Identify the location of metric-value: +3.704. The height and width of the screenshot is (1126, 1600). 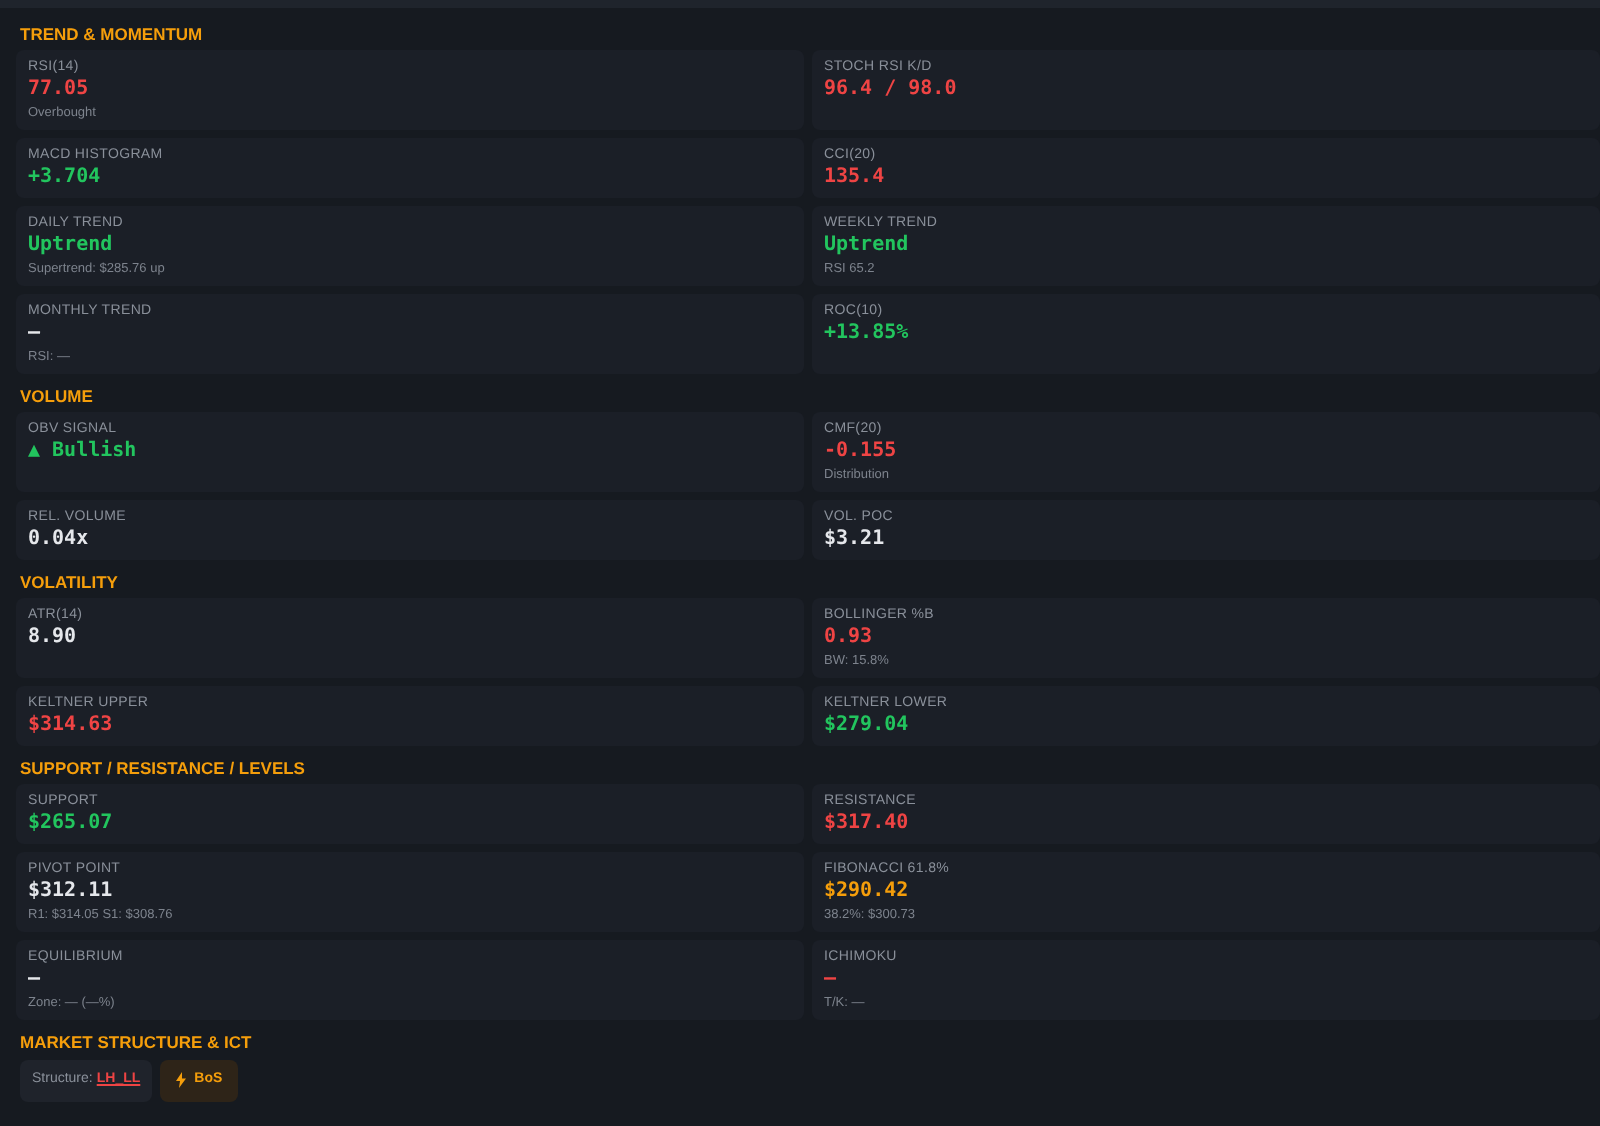
(65, 178).